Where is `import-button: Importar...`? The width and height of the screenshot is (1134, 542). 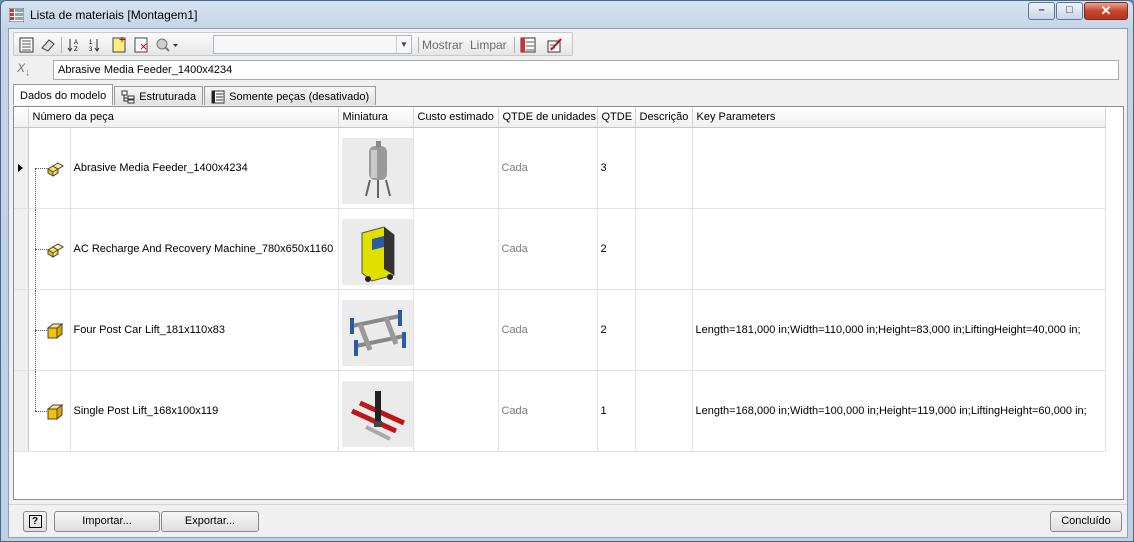 import-button: Importar... is located at coordinates (107, 521).